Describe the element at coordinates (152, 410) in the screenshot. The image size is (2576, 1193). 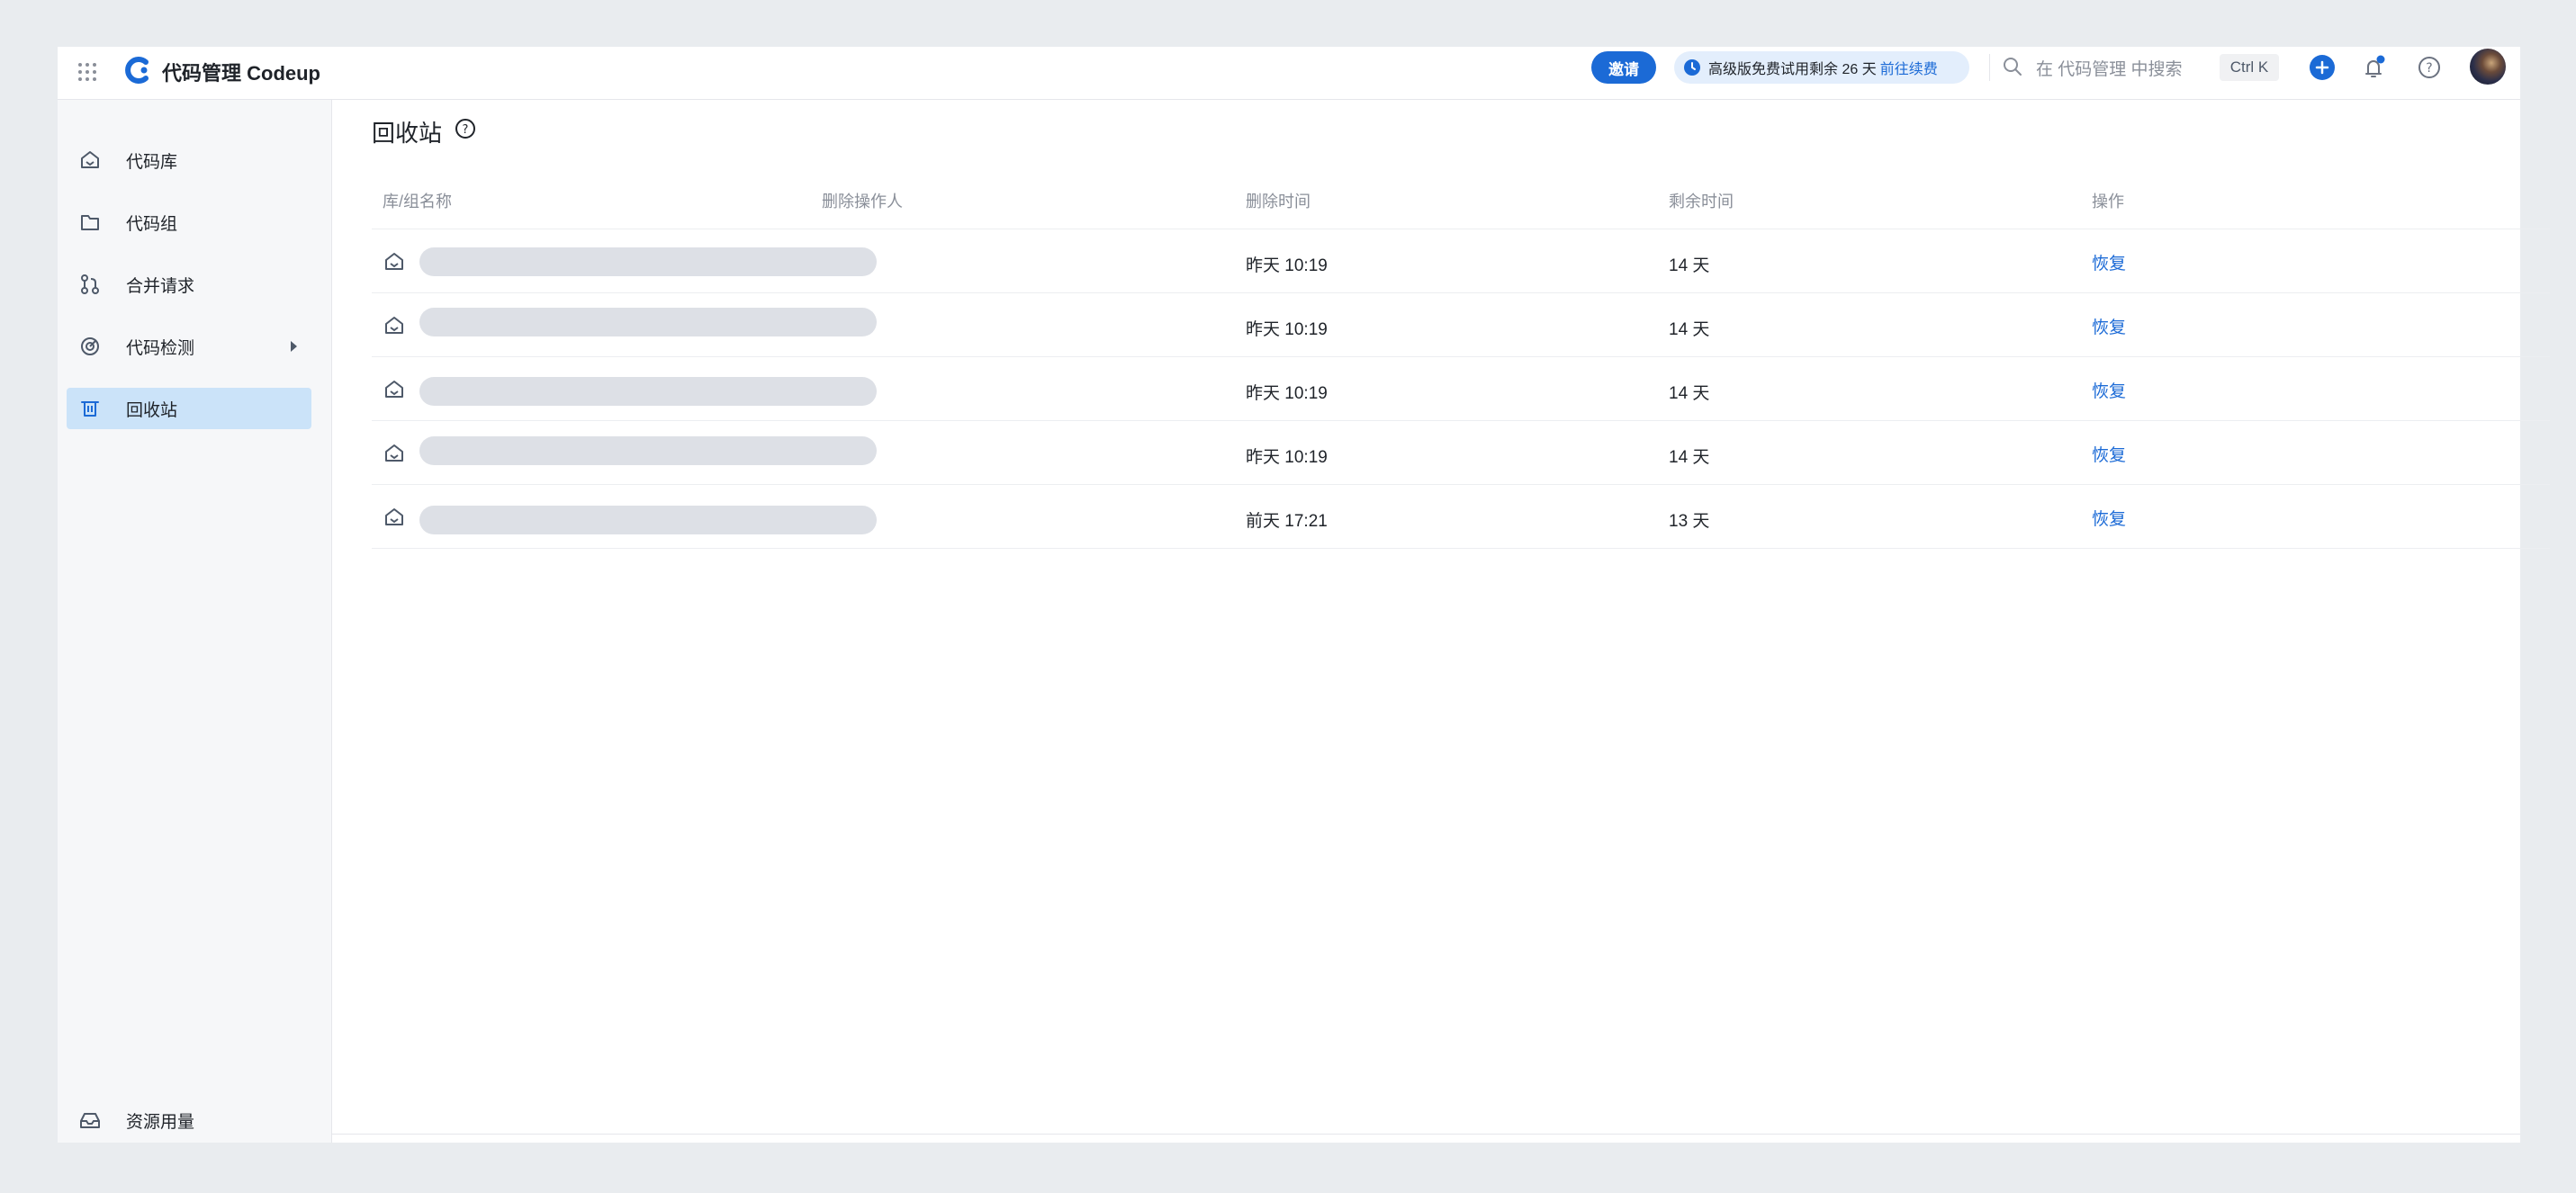
I see `sidebar-item-label: 回收站` at that location.